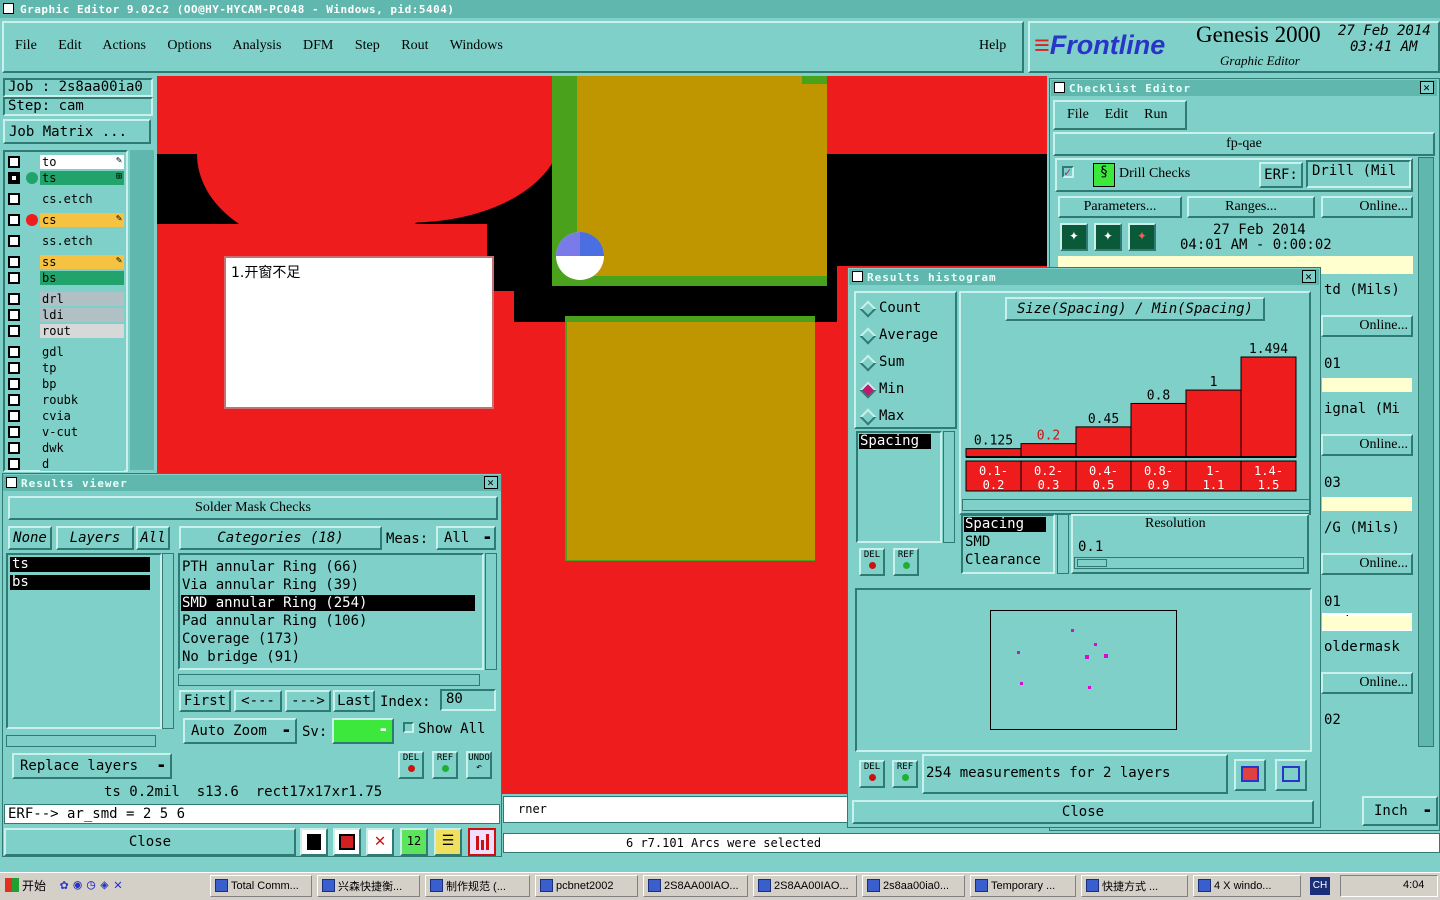  I want to click on categories-scrollbar, so click(491, 611).